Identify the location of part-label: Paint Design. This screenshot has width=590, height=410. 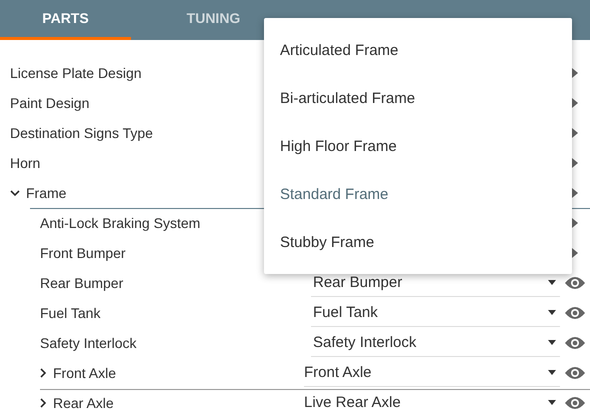
(50, 103).